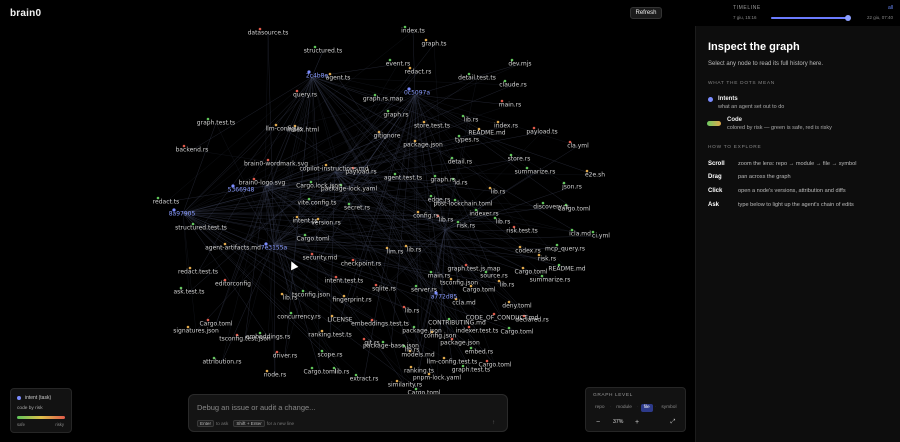  I want to click on timeline-slider-track, so click(811, 18).